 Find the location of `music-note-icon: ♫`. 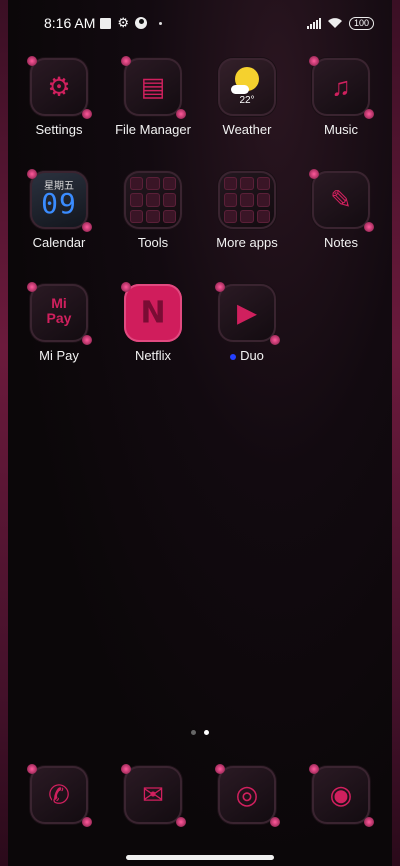

music-note-icon: ♫ is located at coordinates (341, 86).